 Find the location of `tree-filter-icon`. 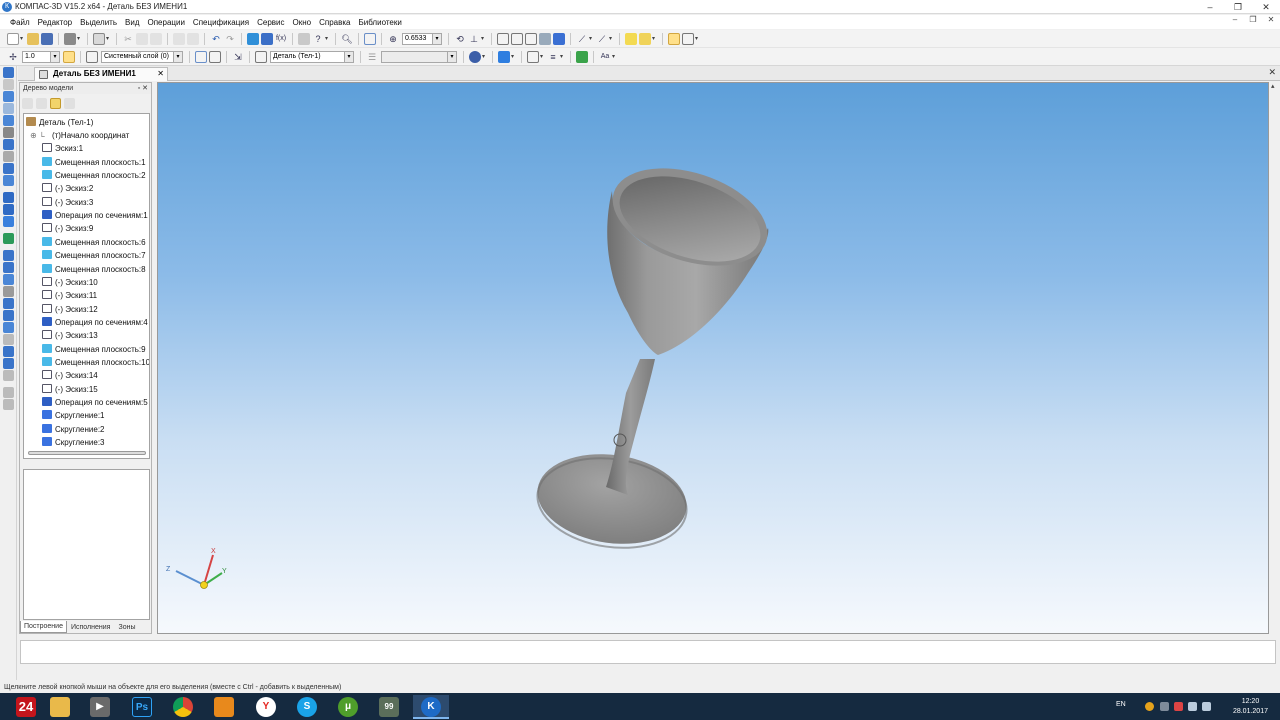

tree-filter-icon is located at coordinates (69, 103).